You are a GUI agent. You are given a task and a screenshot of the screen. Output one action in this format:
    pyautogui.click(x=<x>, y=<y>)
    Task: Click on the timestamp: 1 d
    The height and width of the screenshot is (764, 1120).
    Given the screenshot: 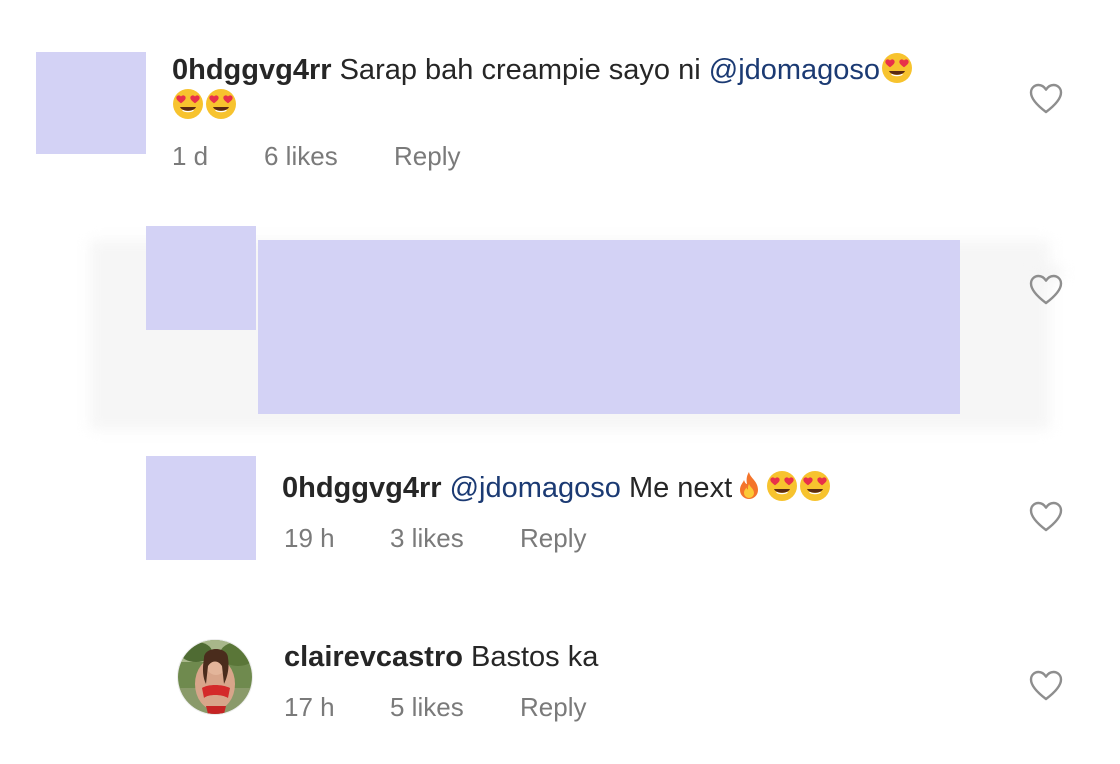 What is the action you would take?
    pyautogui.click(x=190, y=156)
    